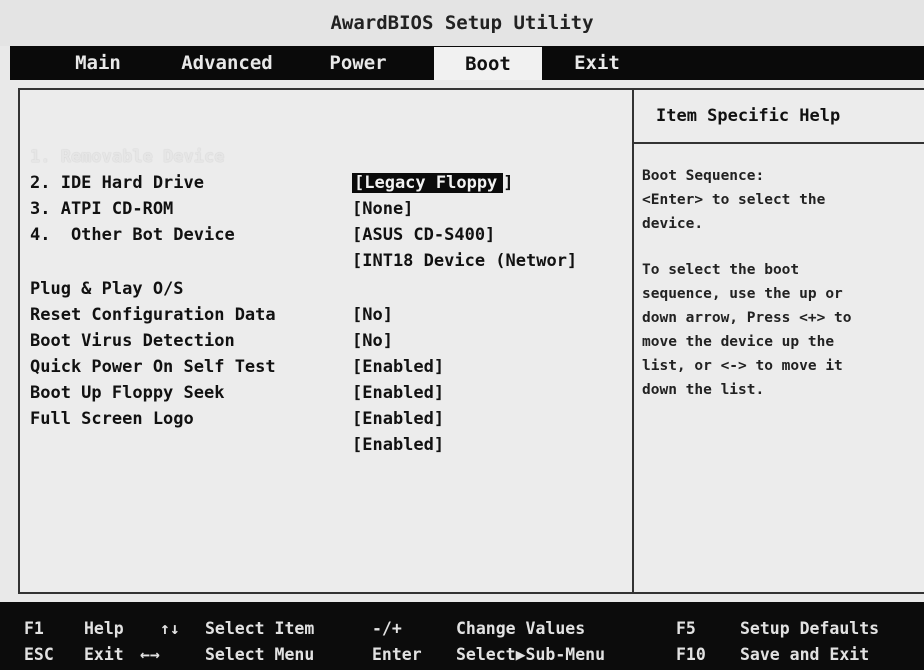 Image resolution: width=924 pixels, height=670 pixels. I want to click on tab-advanced: Advanced, so click(227, 63).